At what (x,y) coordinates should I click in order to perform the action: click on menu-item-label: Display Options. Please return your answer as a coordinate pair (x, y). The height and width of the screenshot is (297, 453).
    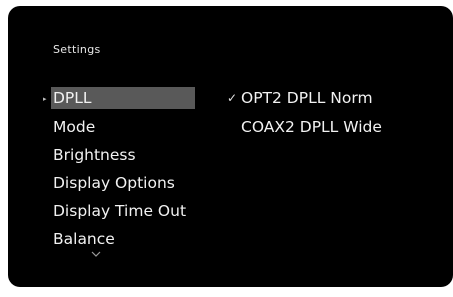
    Looking at the image, I should click on (114, 183).